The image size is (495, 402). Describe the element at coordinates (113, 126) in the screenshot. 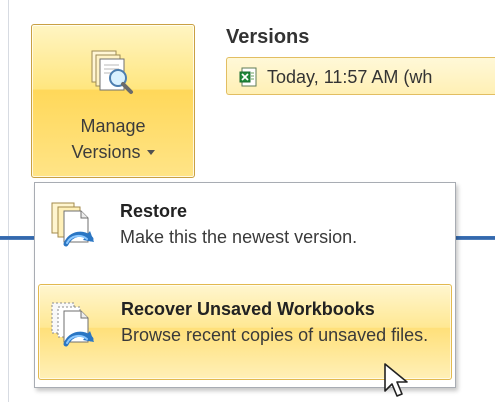

I see `manage-versions-label-line1: Manage` at that location.